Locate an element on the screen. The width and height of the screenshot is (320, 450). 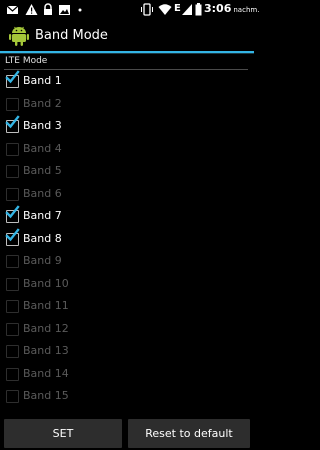
signal-icon is located at coordinates (187, 9).